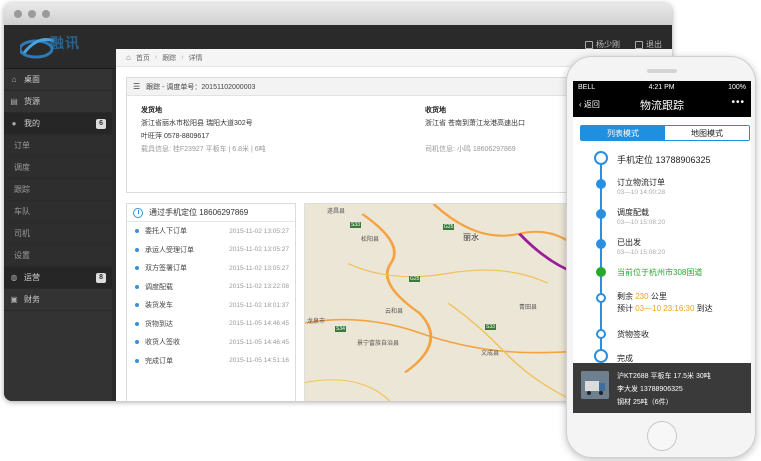 This screenshot has height=461, width=761. I want to click on map-label: G25, so click(415, 279).